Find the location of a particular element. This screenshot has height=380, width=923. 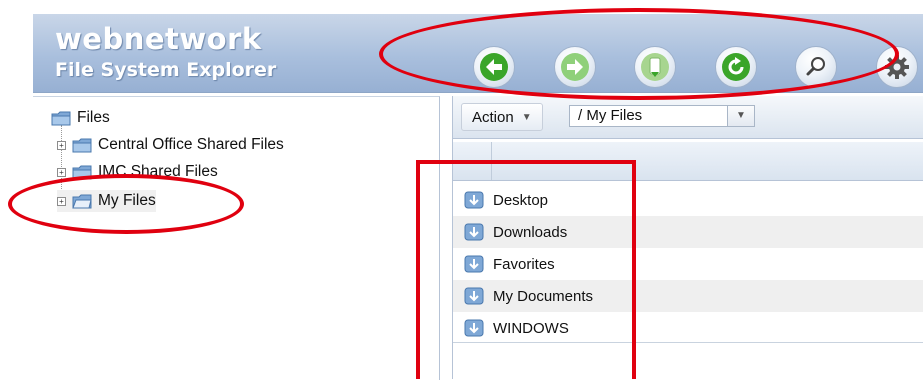

tree-item-central-office: + Central Office Shared Files is located at coordinates (170, 145).